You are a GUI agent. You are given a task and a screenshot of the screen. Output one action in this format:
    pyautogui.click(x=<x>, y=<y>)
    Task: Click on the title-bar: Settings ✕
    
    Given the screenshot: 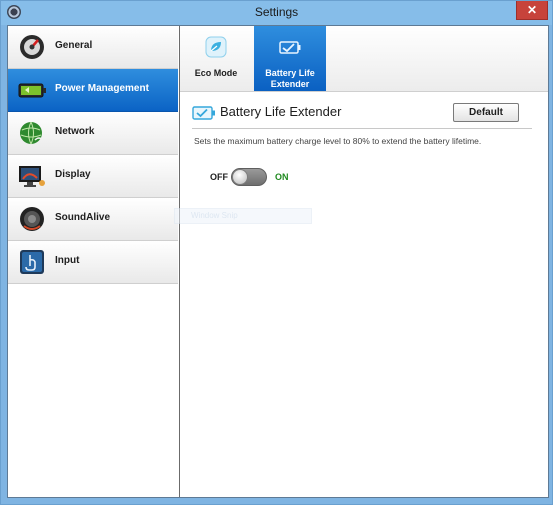 What is the action you would take?
    pyautogui.click(x=276, y=13)
    